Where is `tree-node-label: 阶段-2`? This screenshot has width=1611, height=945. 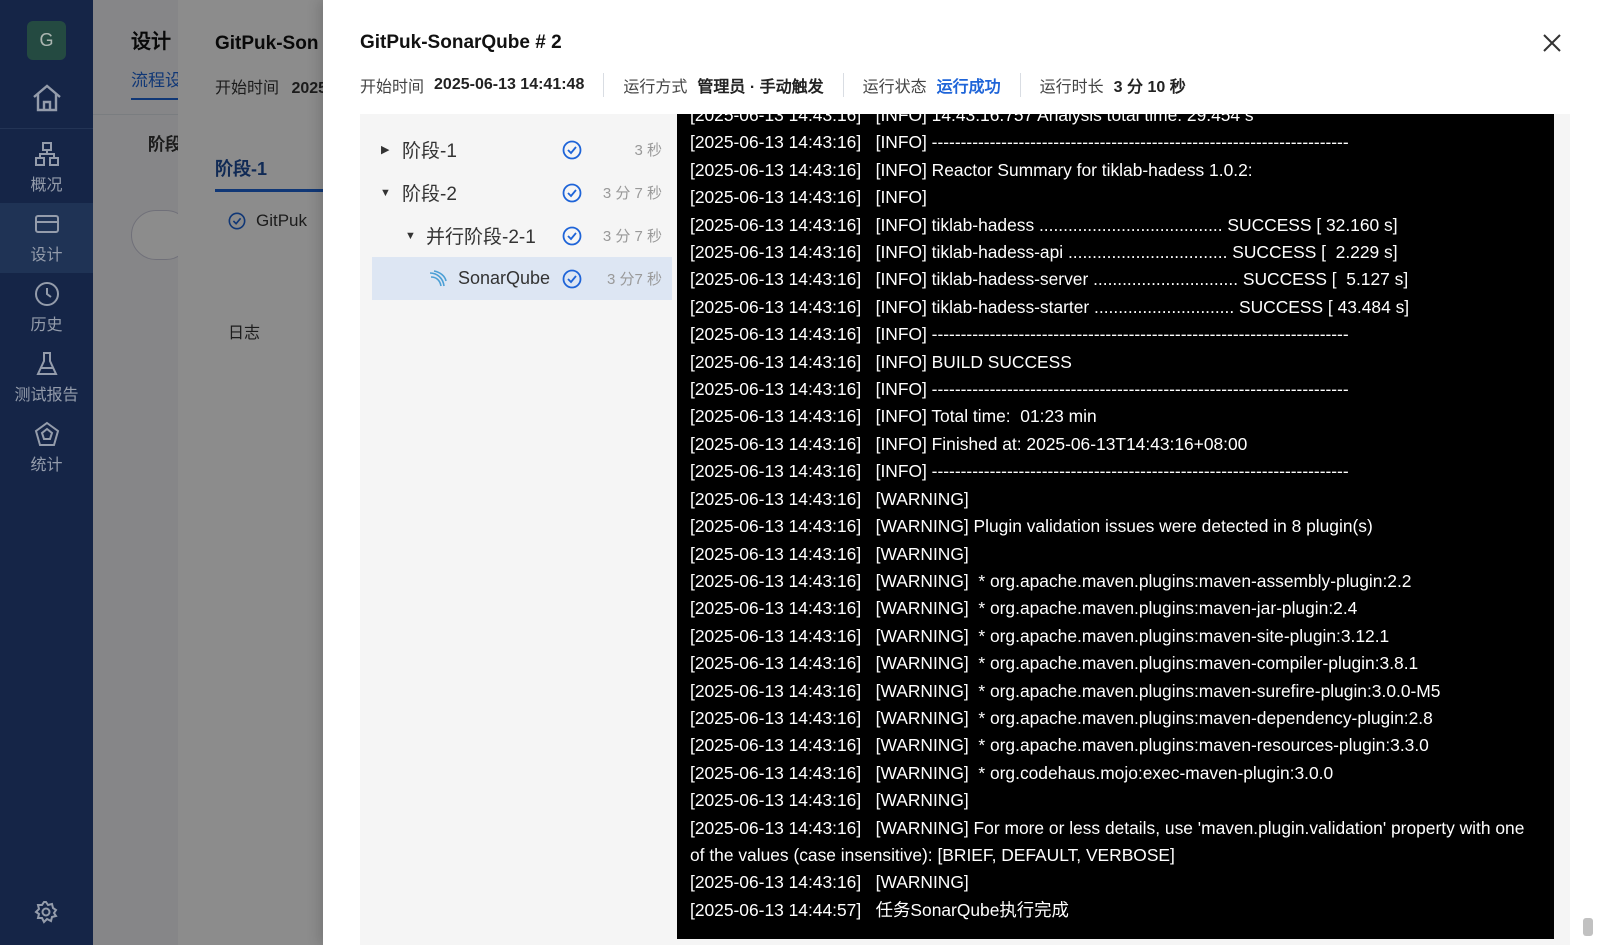
tree-node-label: 阶段-2 is located at coordinates (429, 194).